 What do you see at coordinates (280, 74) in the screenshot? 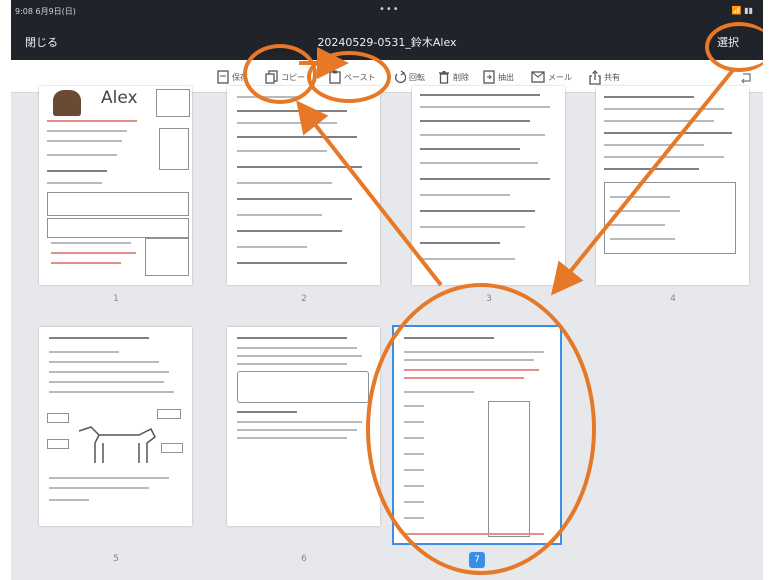
I see `annotation-circle-copy` at bounding box center [280, 74].